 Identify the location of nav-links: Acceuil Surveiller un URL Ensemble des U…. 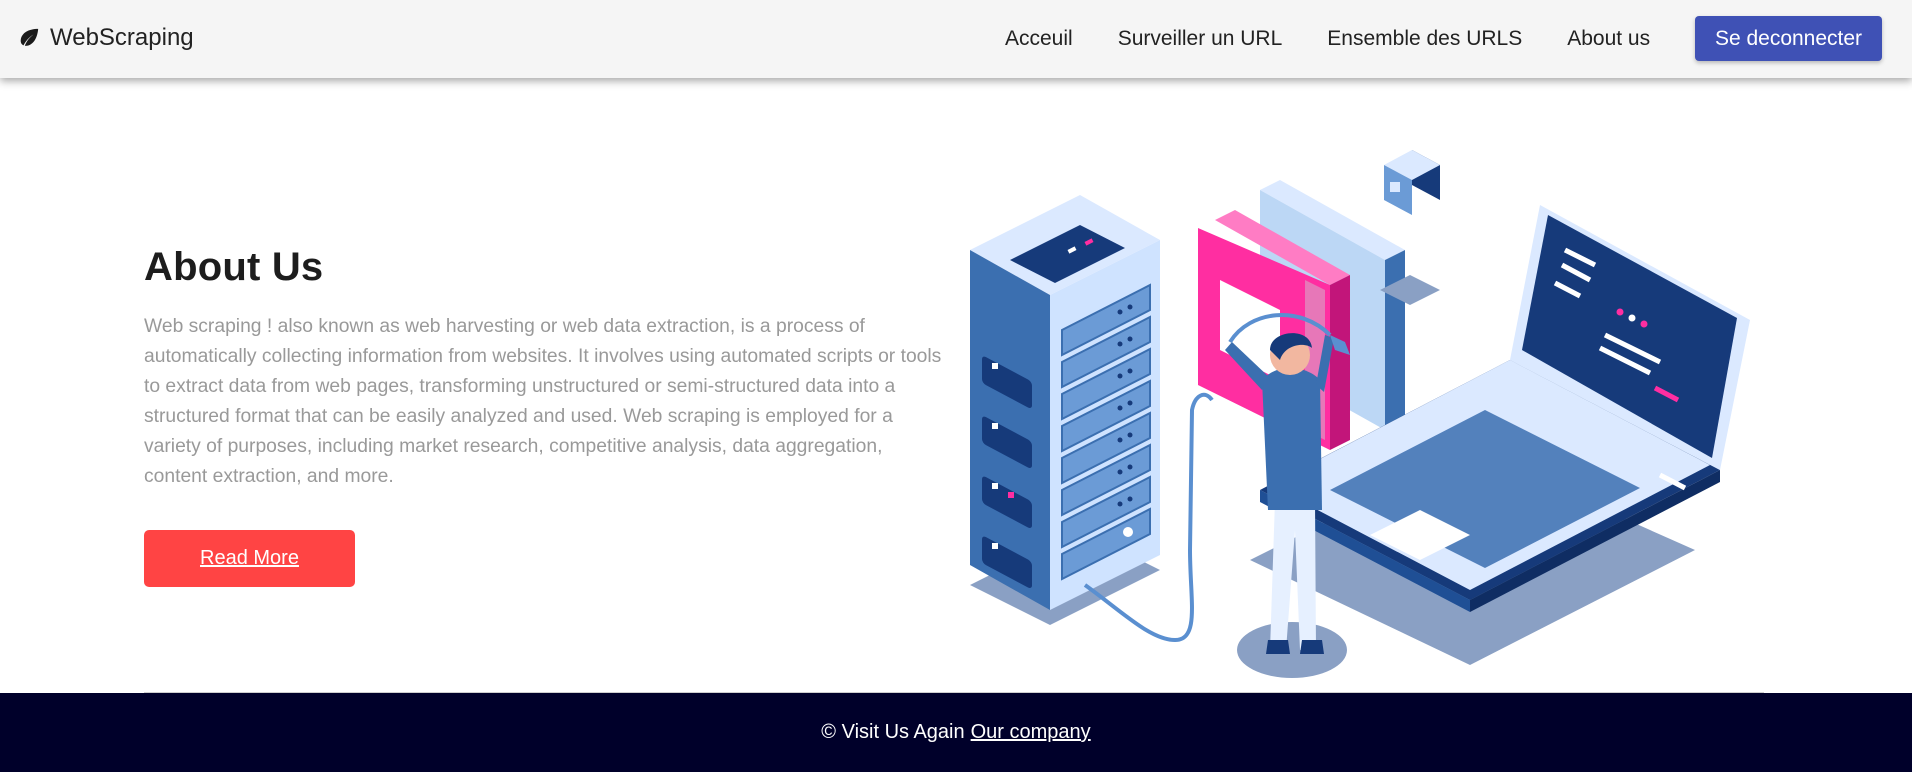
(1350, 39).